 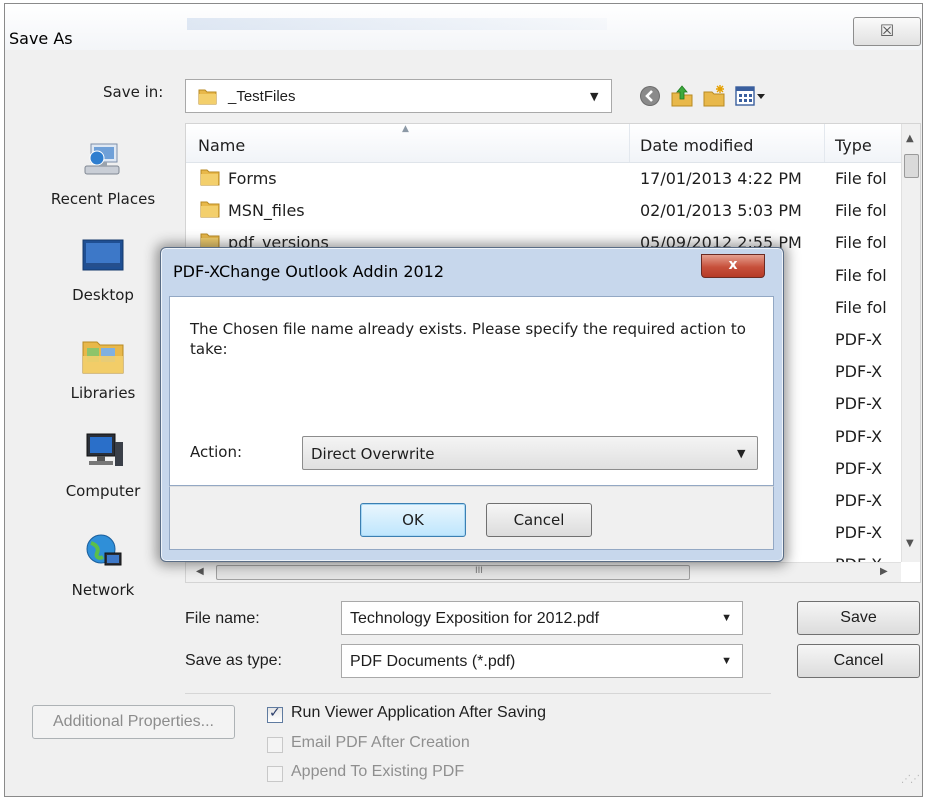 I want to click on file-name-cell: Forms, so click(x=252, y=178).